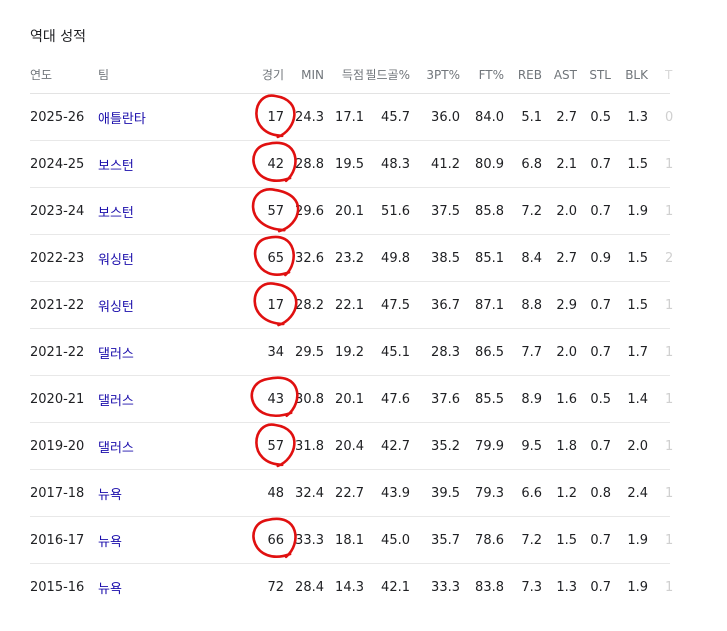 The width and height of the screenshot is (727, 631). I want to click on cell-year: 2019-20, so click(57, 446).